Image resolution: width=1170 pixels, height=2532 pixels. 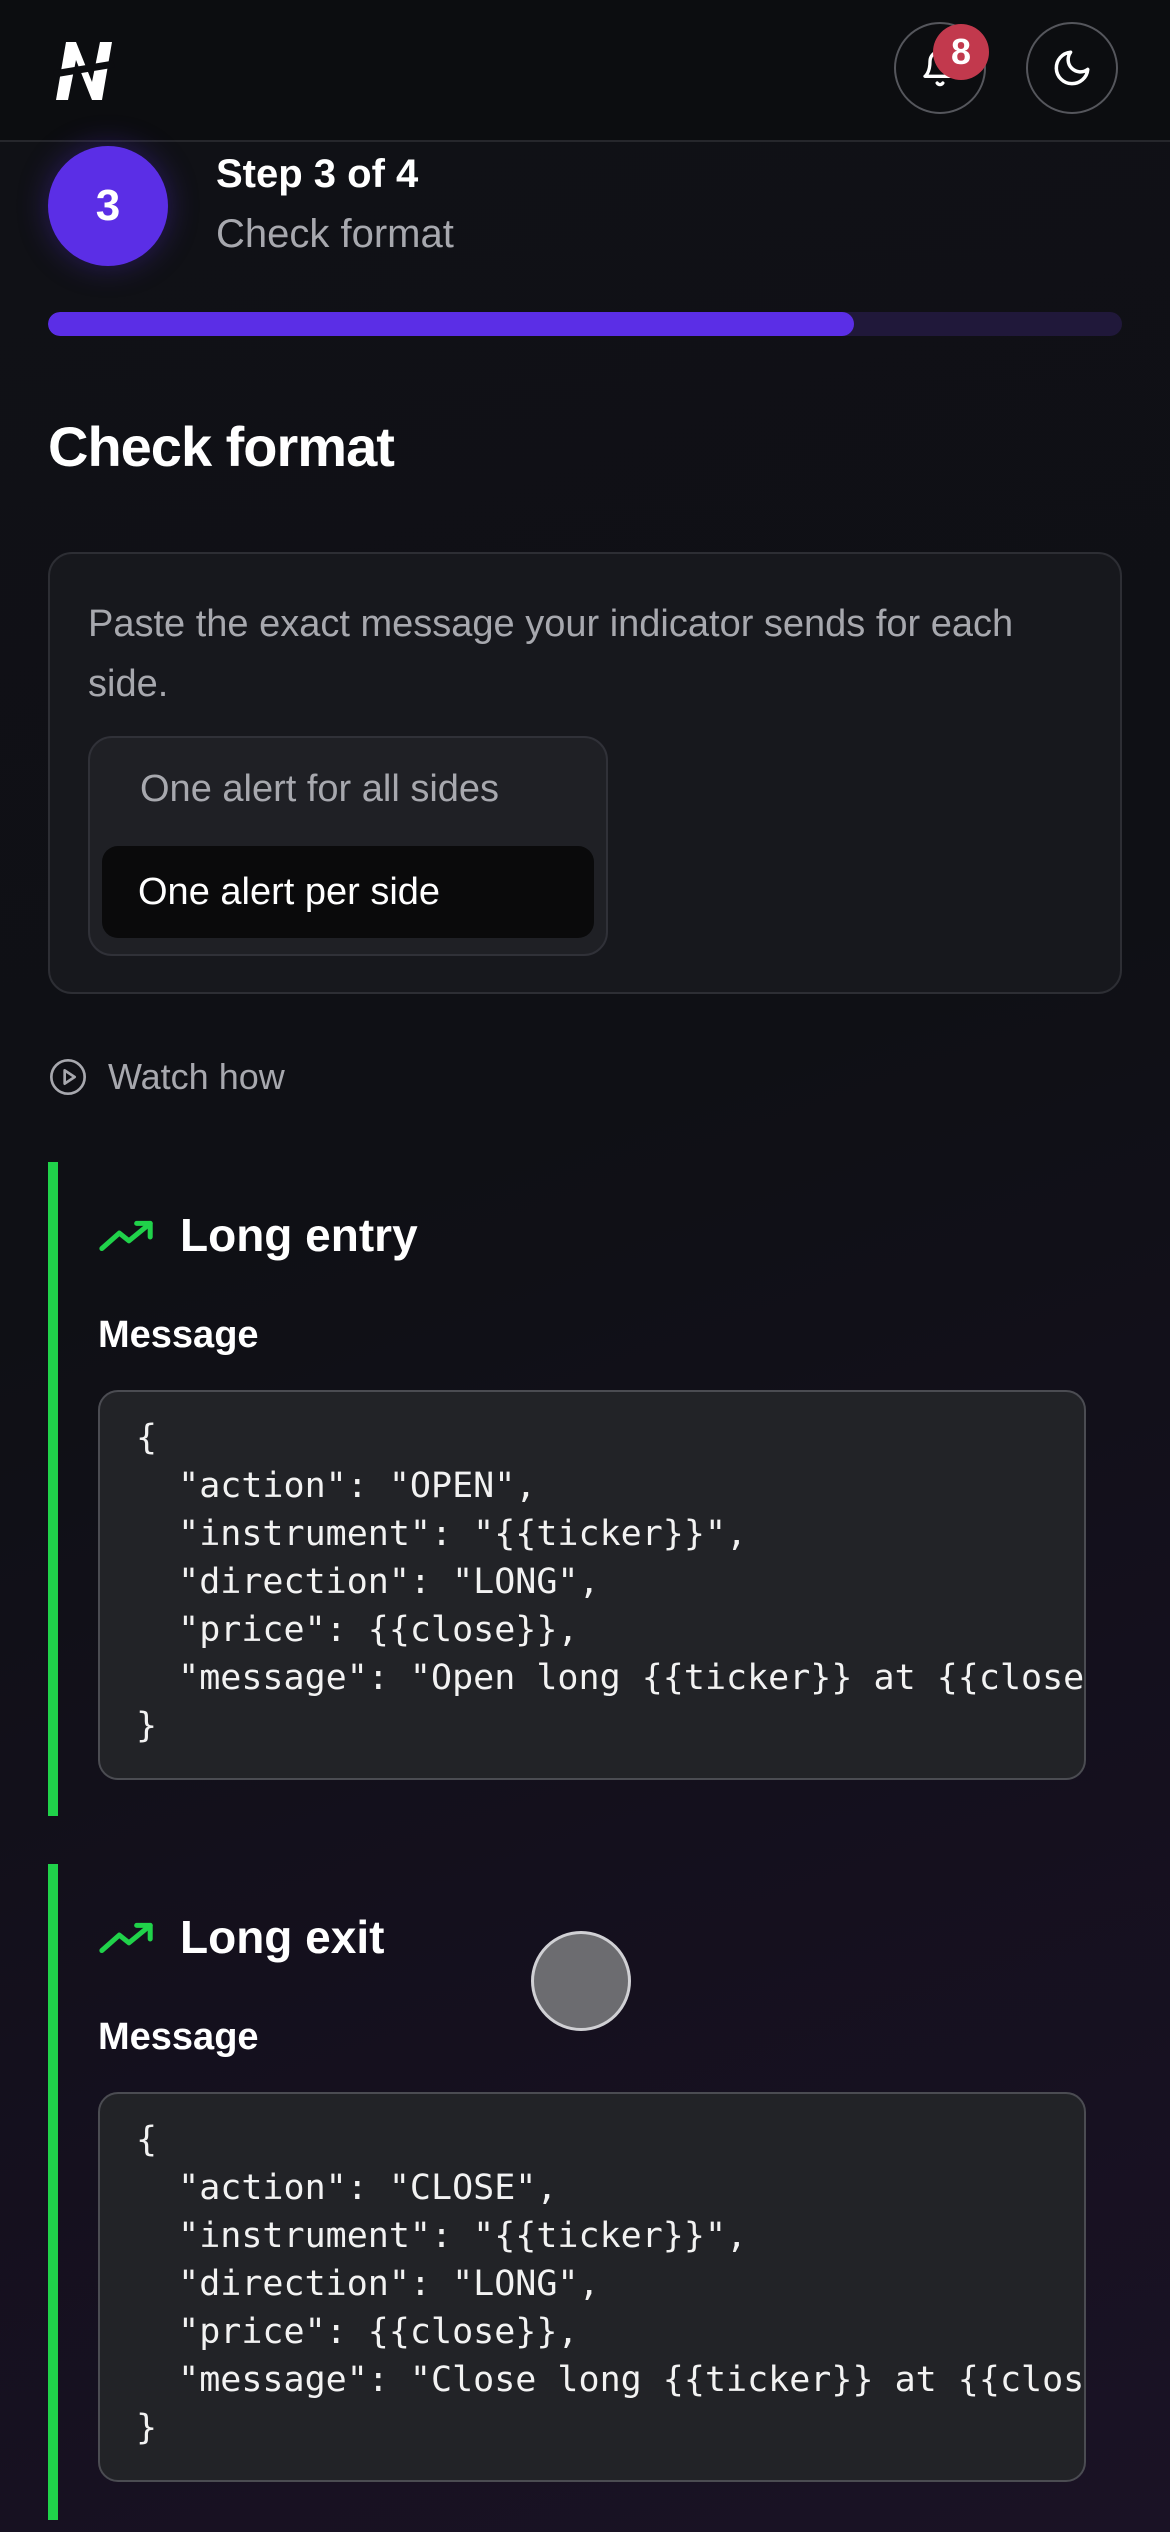 What do you see at coordinates (451, 324) in the screenshot?
I see `step-progress-fill` at bounding box center [451, 324].